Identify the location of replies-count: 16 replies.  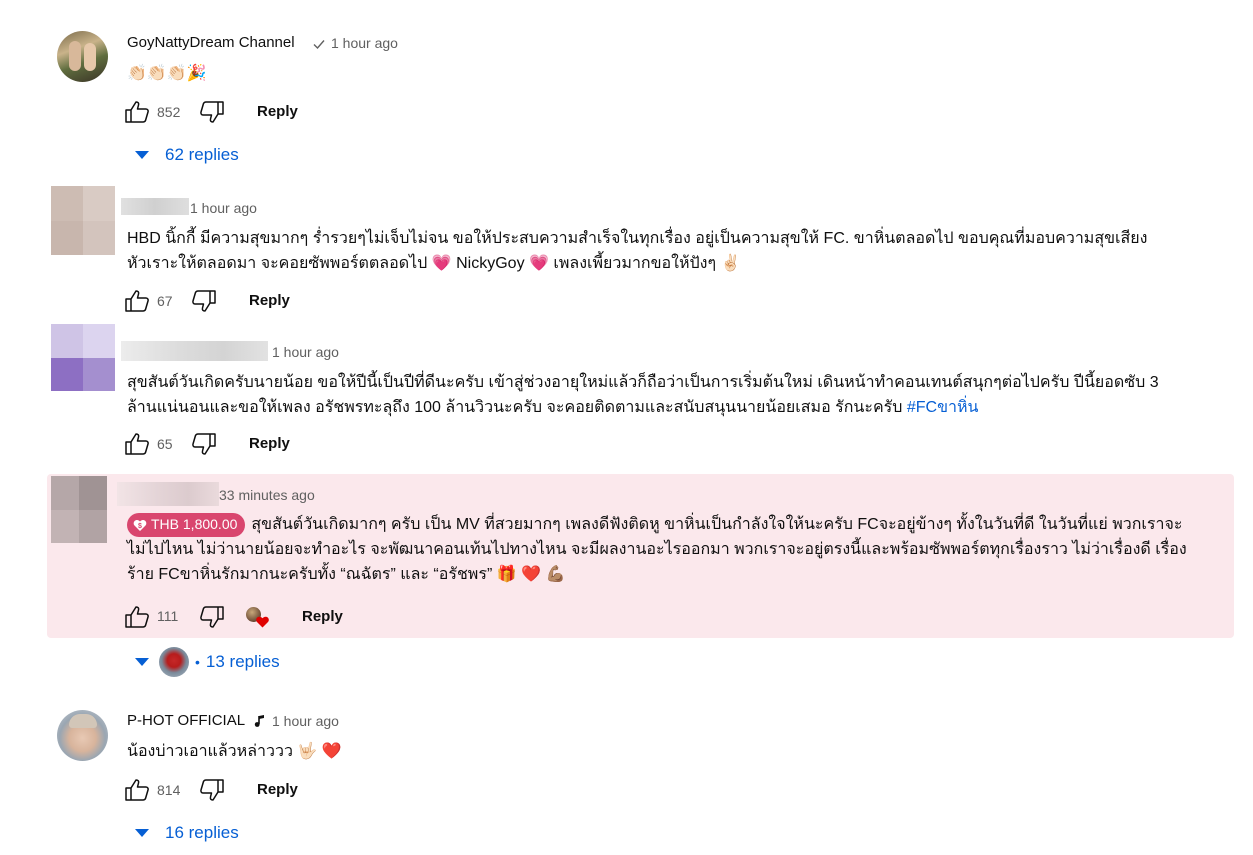
(202, 832).